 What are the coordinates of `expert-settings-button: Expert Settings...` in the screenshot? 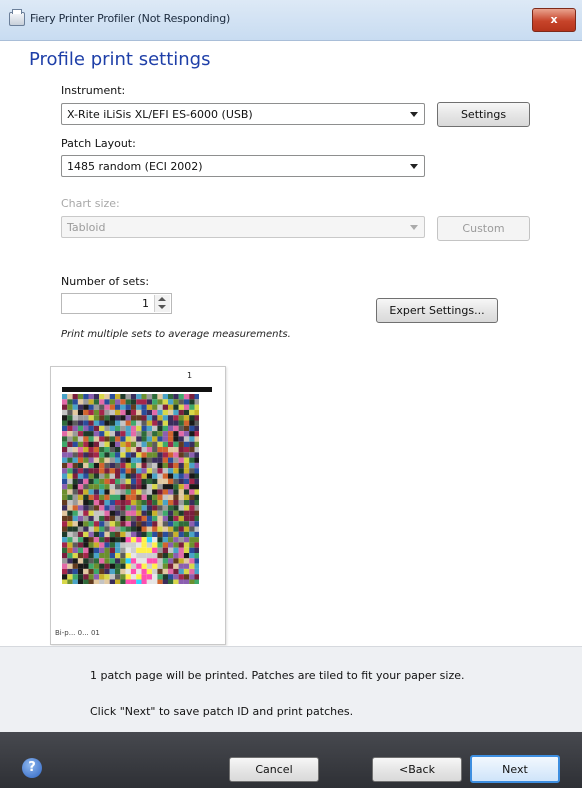 It's located at (437, 310).